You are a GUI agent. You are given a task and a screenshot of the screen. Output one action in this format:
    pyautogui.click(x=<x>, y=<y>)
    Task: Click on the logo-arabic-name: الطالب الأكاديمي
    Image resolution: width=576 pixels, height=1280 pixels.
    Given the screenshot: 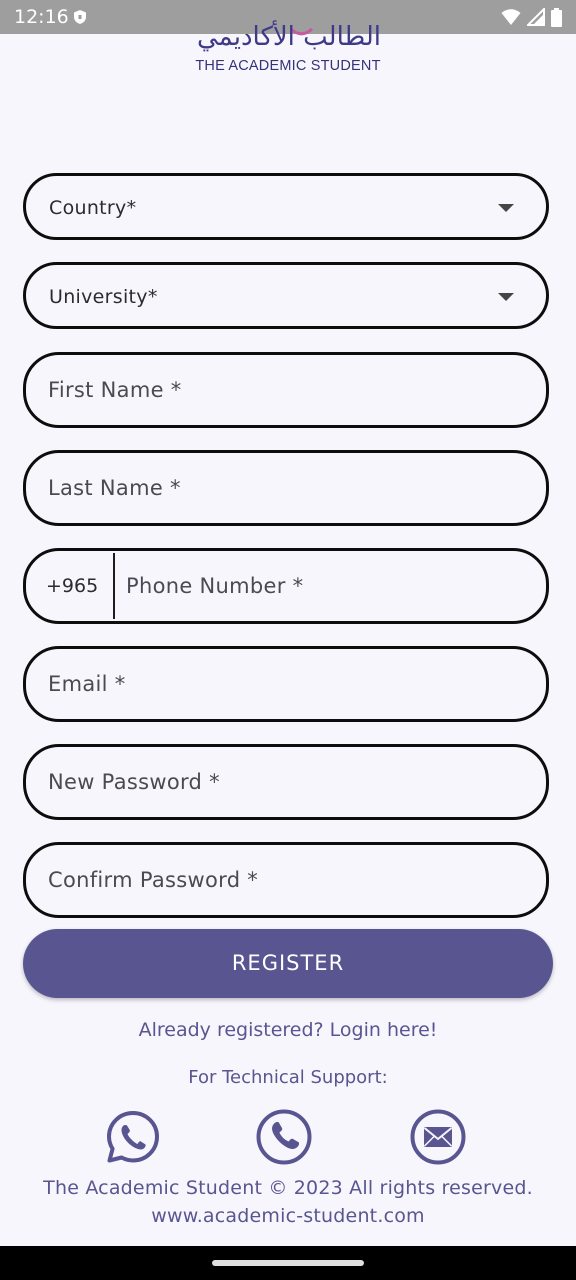 What is the action you would take?
    pyautogui.click(x=289, y=37)
    